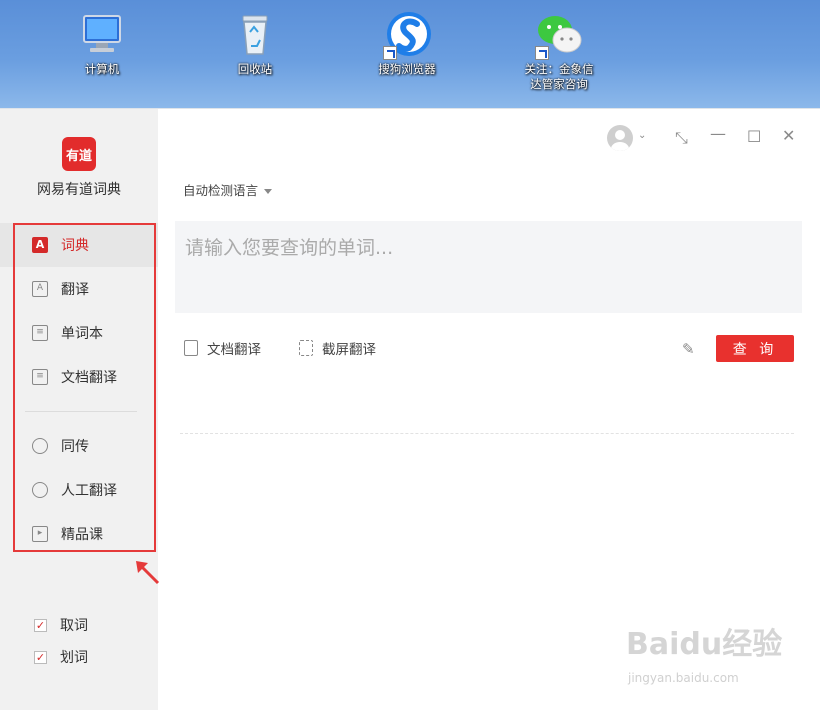  I want to click on user-avatar-icon, so click(620, 138).